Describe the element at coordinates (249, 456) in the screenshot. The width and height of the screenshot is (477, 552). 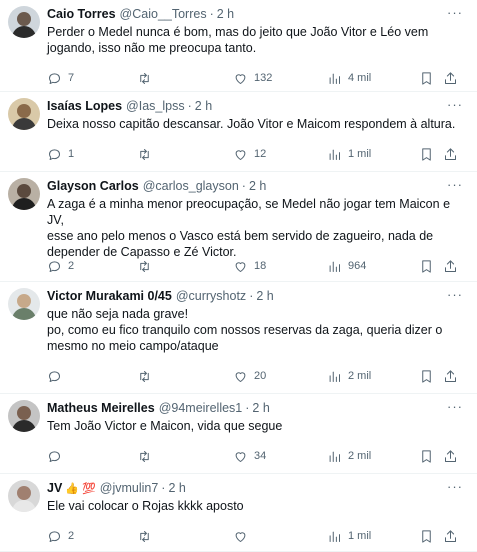
I see `like-button: 34` at that location.